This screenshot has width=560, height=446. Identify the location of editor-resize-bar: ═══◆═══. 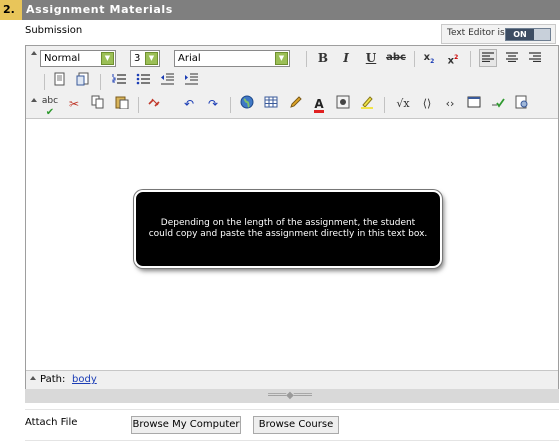
(292, 396).